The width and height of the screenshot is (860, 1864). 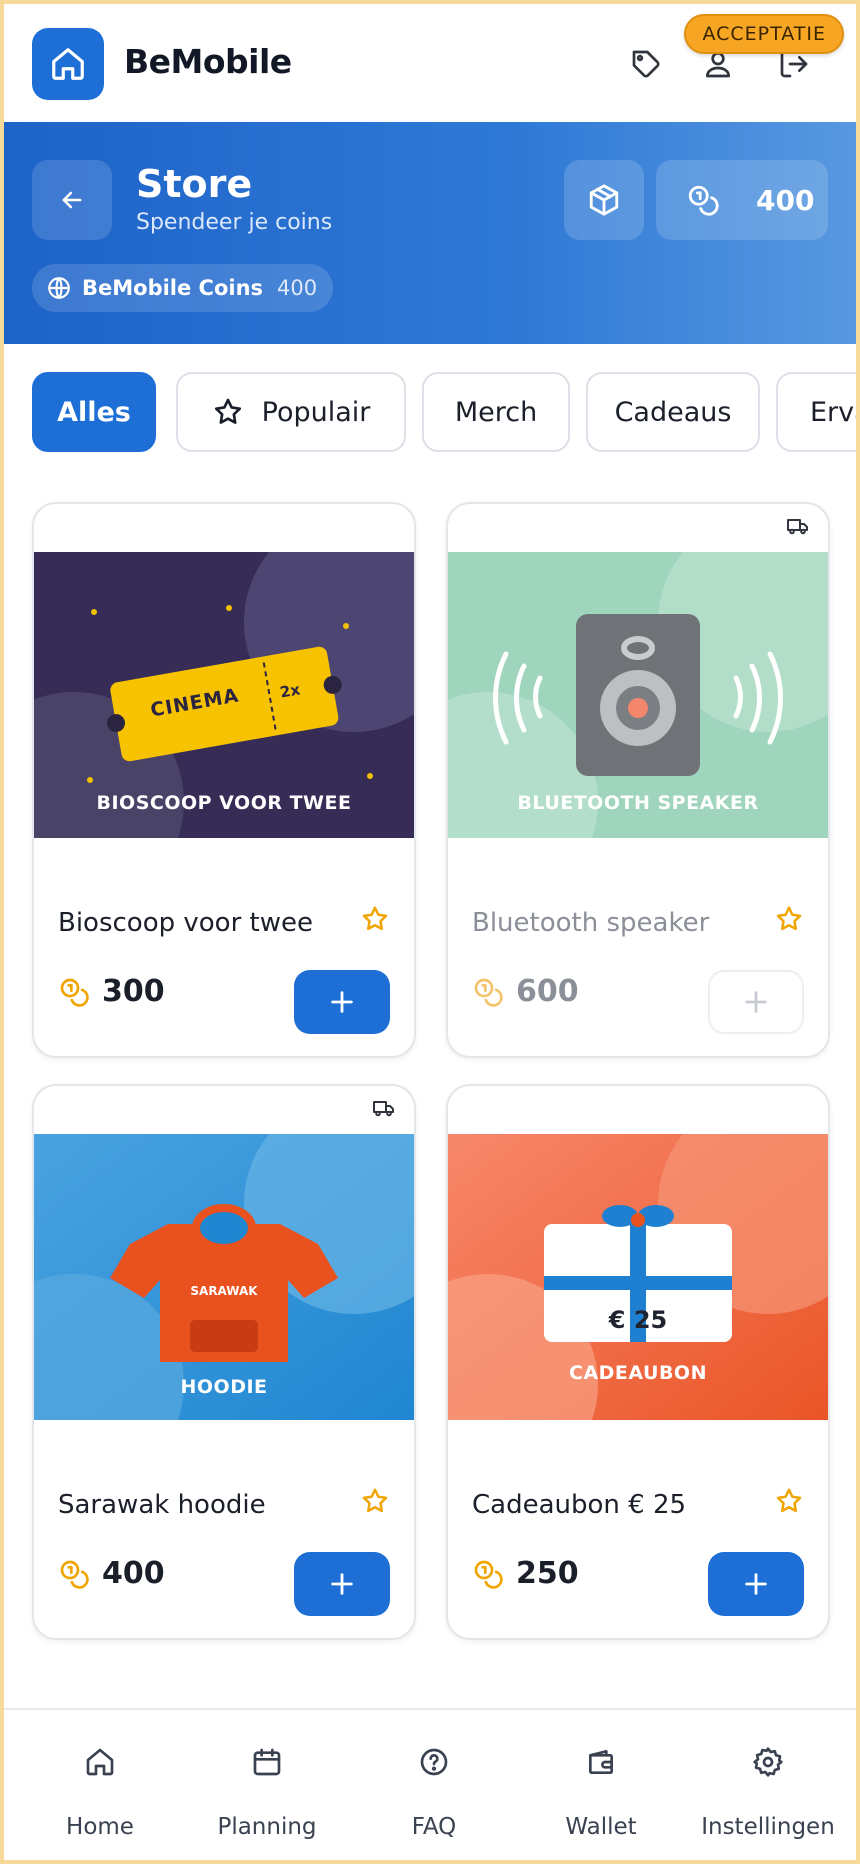 What do you see at coordinates (133, 1573) in the screenshot?
I see `product-price-value: 400` at bounding box center [133, 1573].